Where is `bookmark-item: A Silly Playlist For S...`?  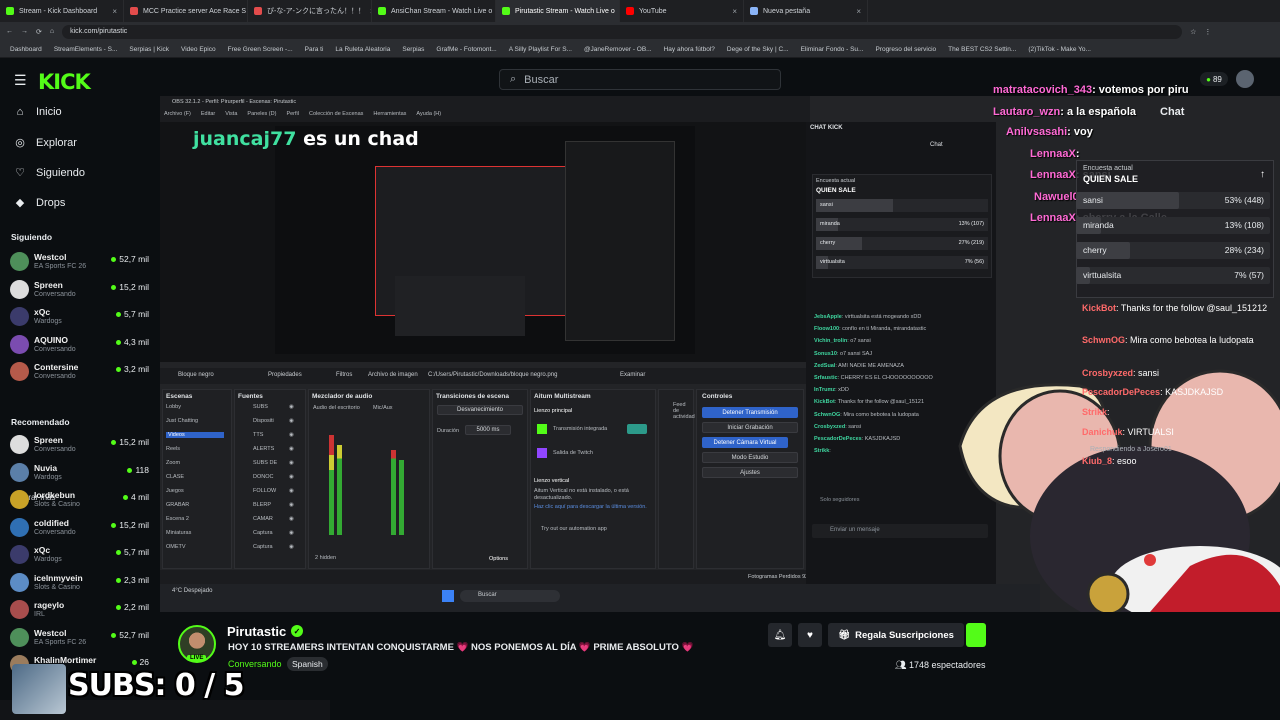
bookmark-item: A Silly Playlist For S... is located at coordinates (540, 49).